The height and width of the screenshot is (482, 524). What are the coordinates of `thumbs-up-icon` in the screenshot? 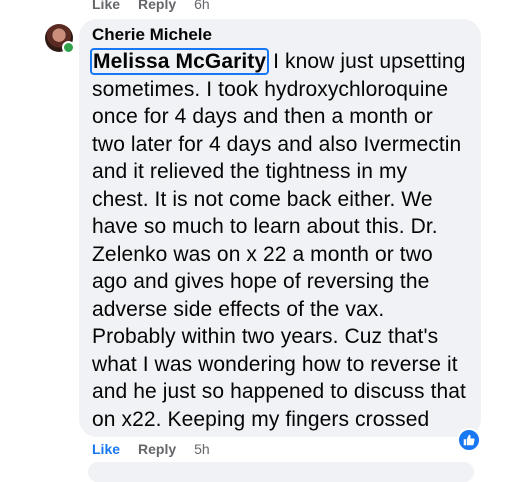 It's located at (469, 440).